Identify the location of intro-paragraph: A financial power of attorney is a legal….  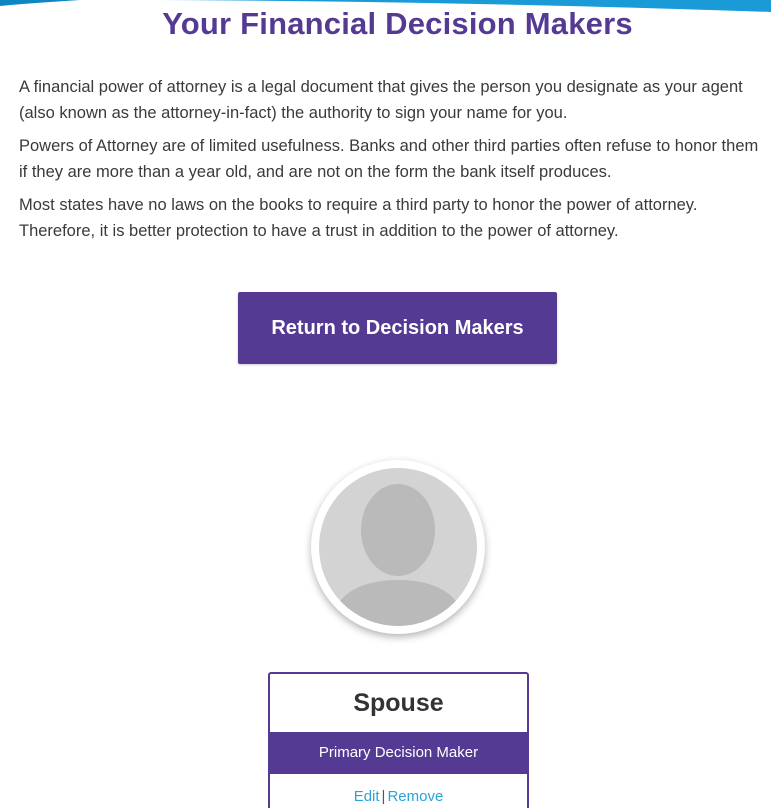
(381, 100).